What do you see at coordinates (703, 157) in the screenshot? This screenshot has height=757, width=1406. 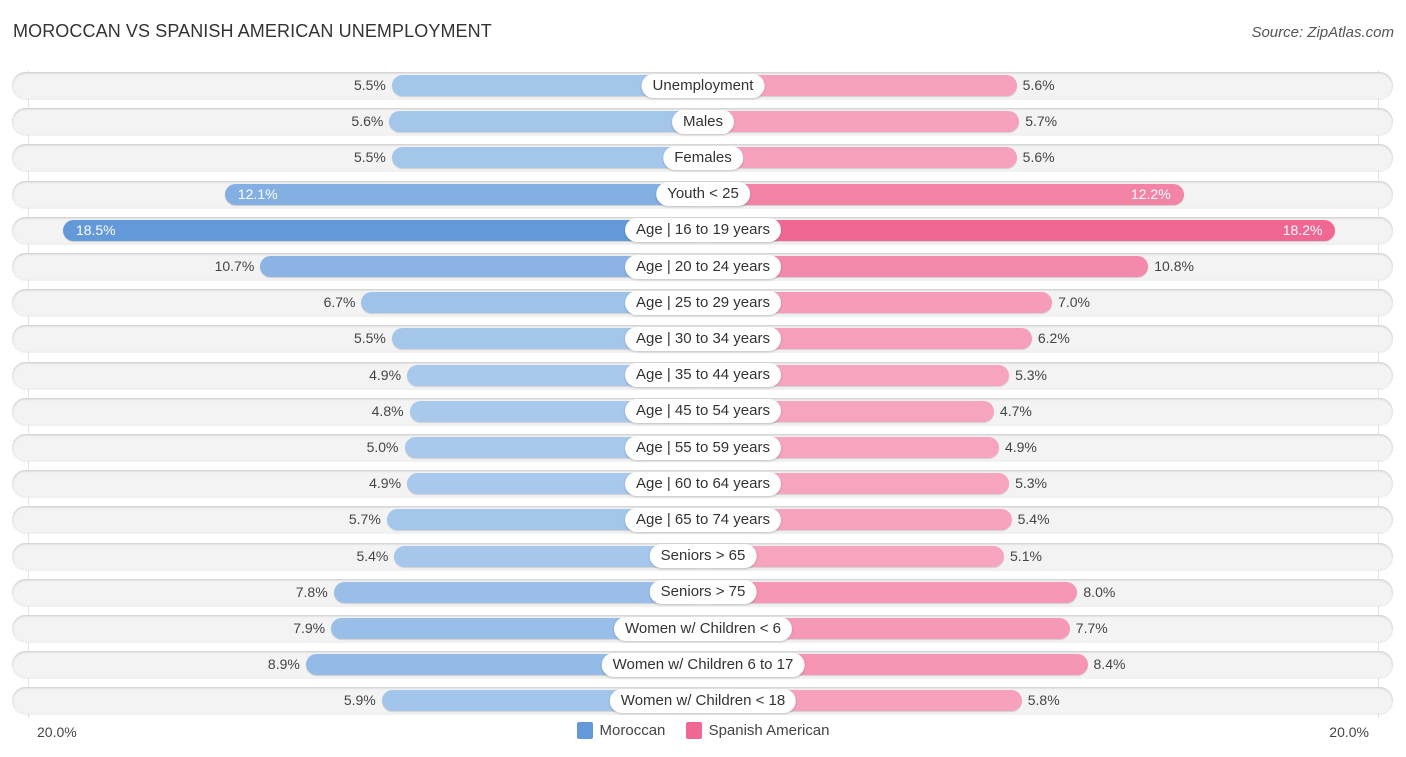 I see `category-label: Females` at bounding box center [703, 157].